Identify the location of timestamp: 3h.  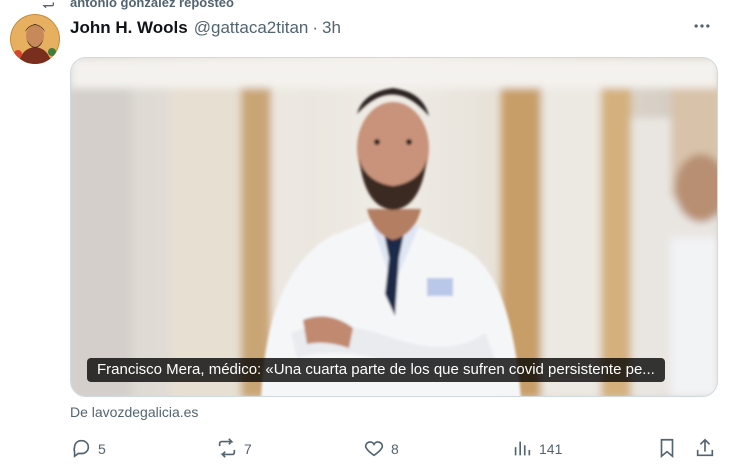
(331, 28).